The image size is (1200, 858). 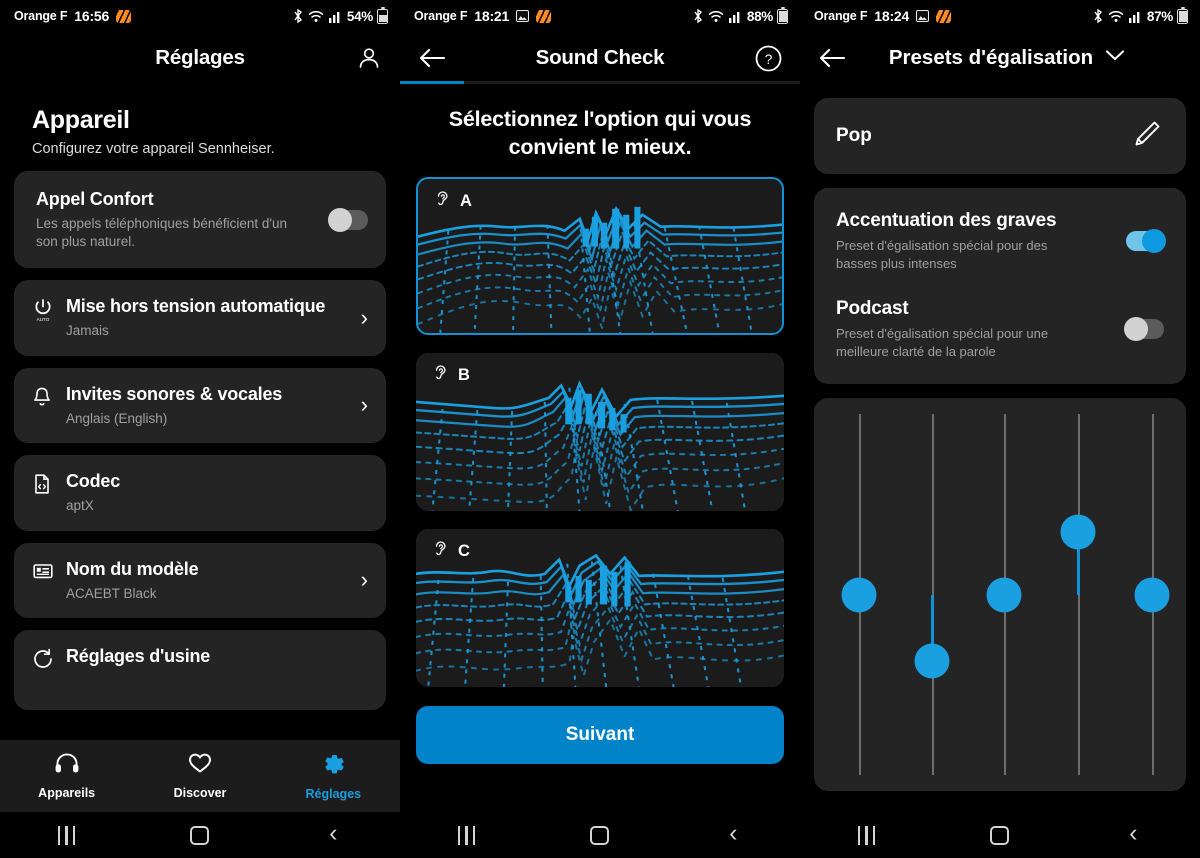 What do you see at coordinates (333, 776) in the screenshot?
I see `nav-item-reglages: Réglages` at bounding box center [333, 776].